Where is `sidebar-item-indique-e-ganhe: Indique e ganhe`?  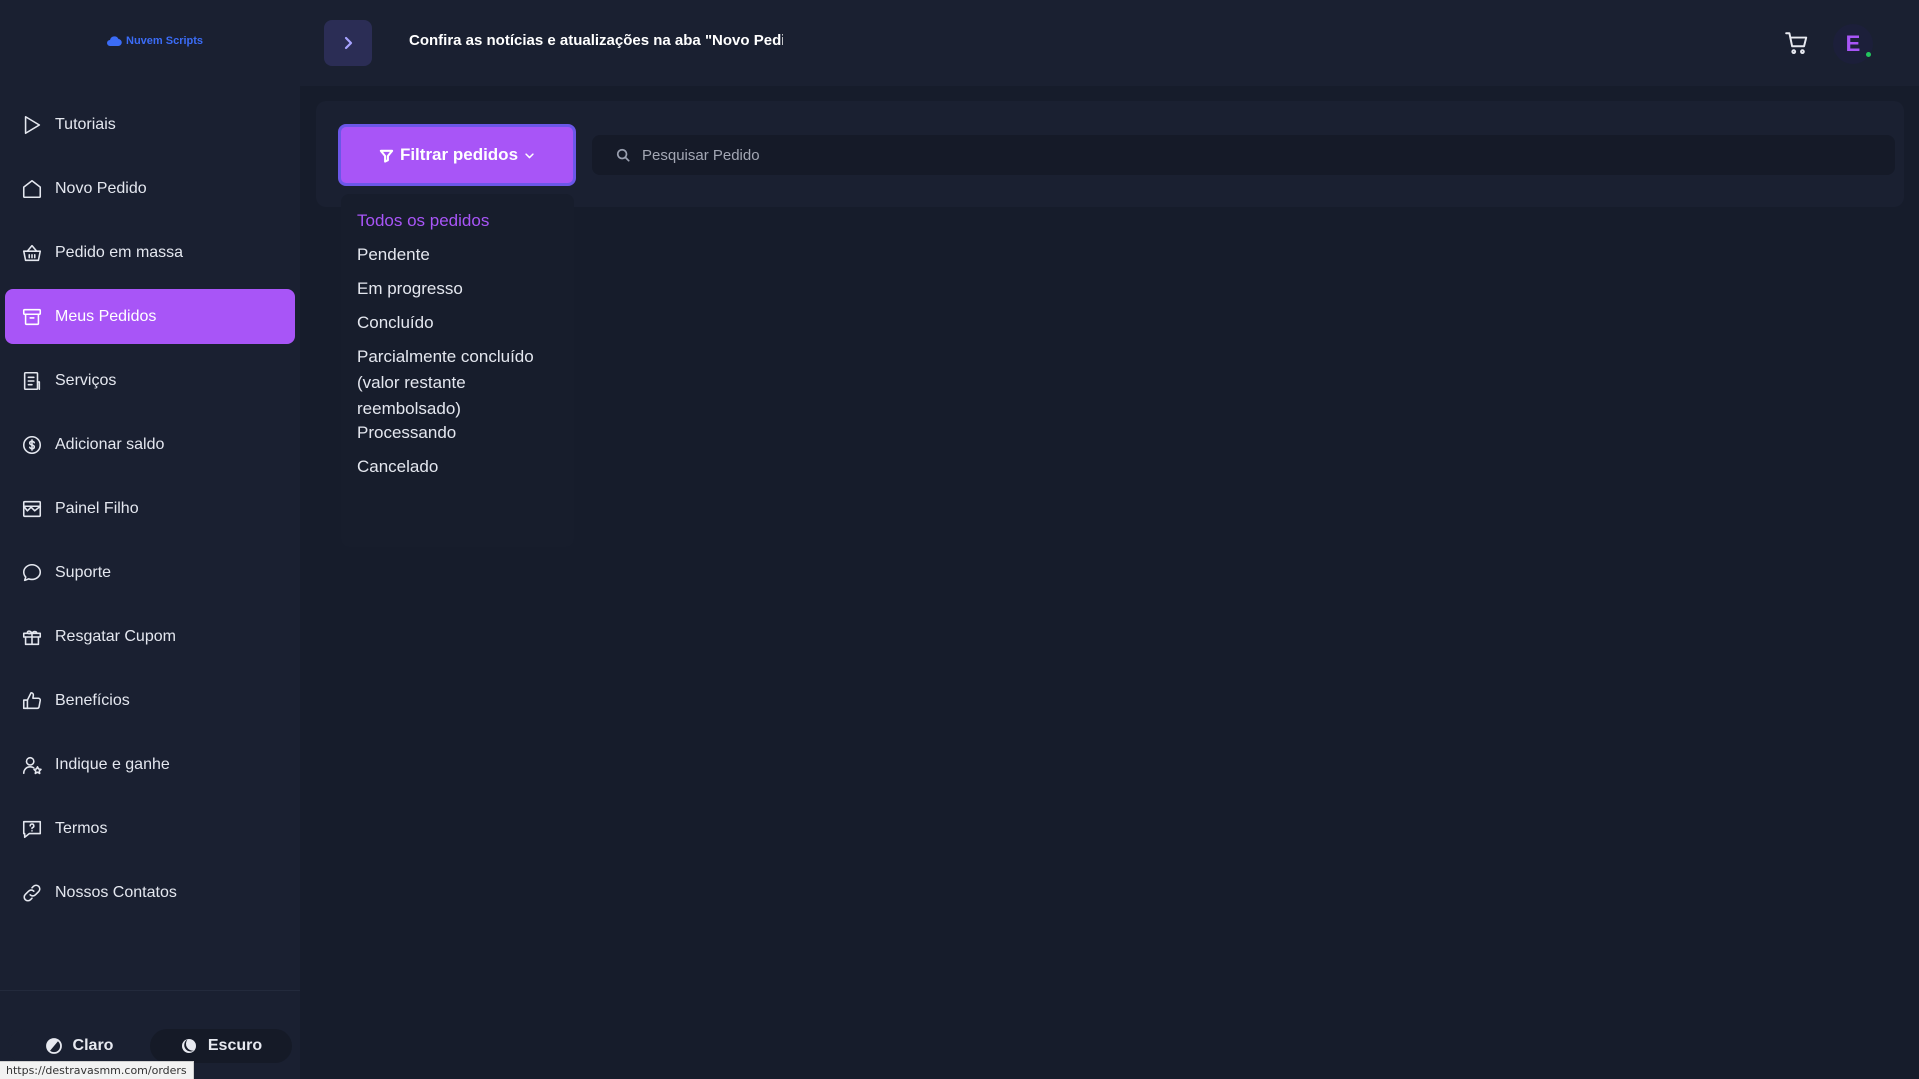 sidebar-item-indique-e-ganhe: Indique e ganhe is located at coordinates (150, 764).